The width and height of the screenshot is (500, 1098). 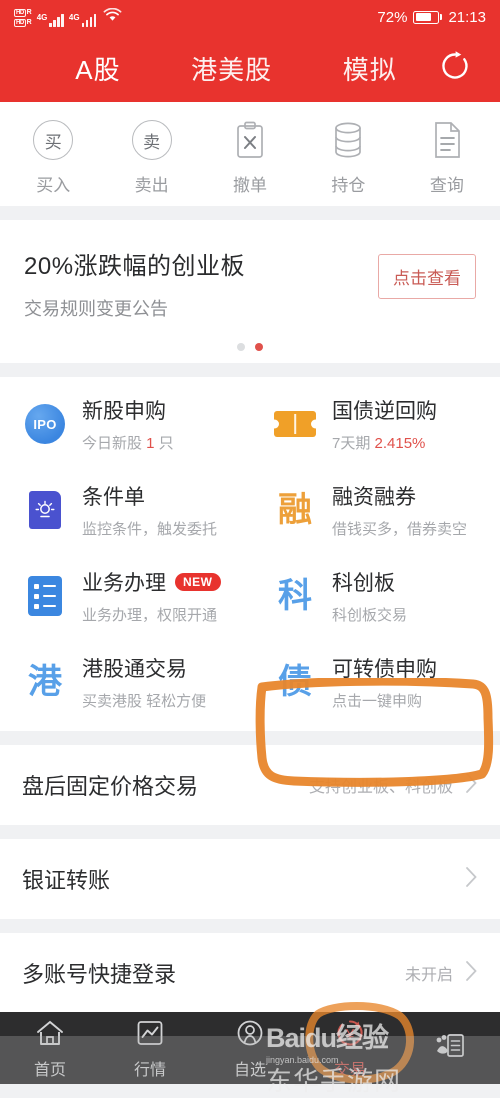 I want to click on cancel-order-clipboard-icon, so click(x=250, y=140).